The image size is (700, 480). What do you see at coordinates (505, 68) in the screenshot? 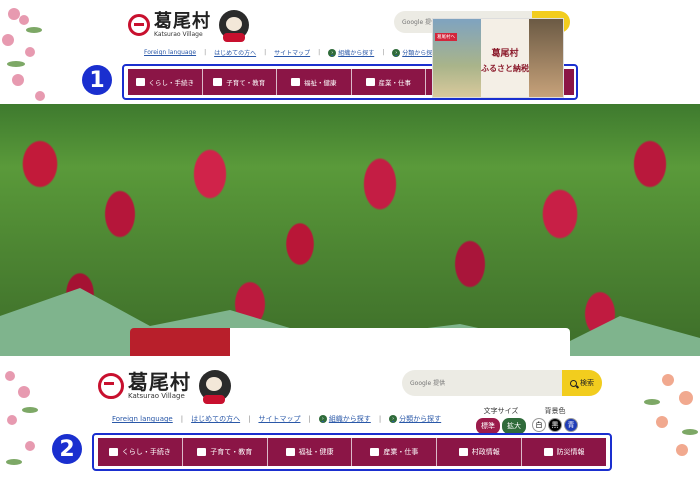
I see `banner-subtitle: ふるさと納税` at bounding box center [505, 68].